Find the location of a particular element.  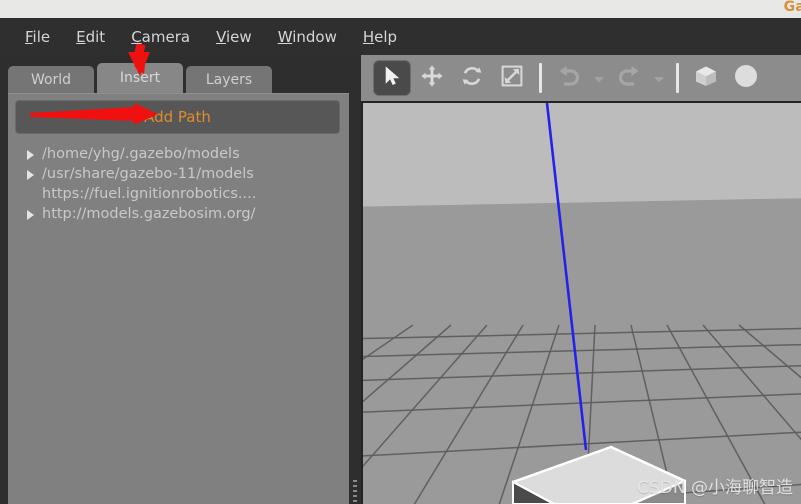

scale-icon is located at coordinates (512, 78).